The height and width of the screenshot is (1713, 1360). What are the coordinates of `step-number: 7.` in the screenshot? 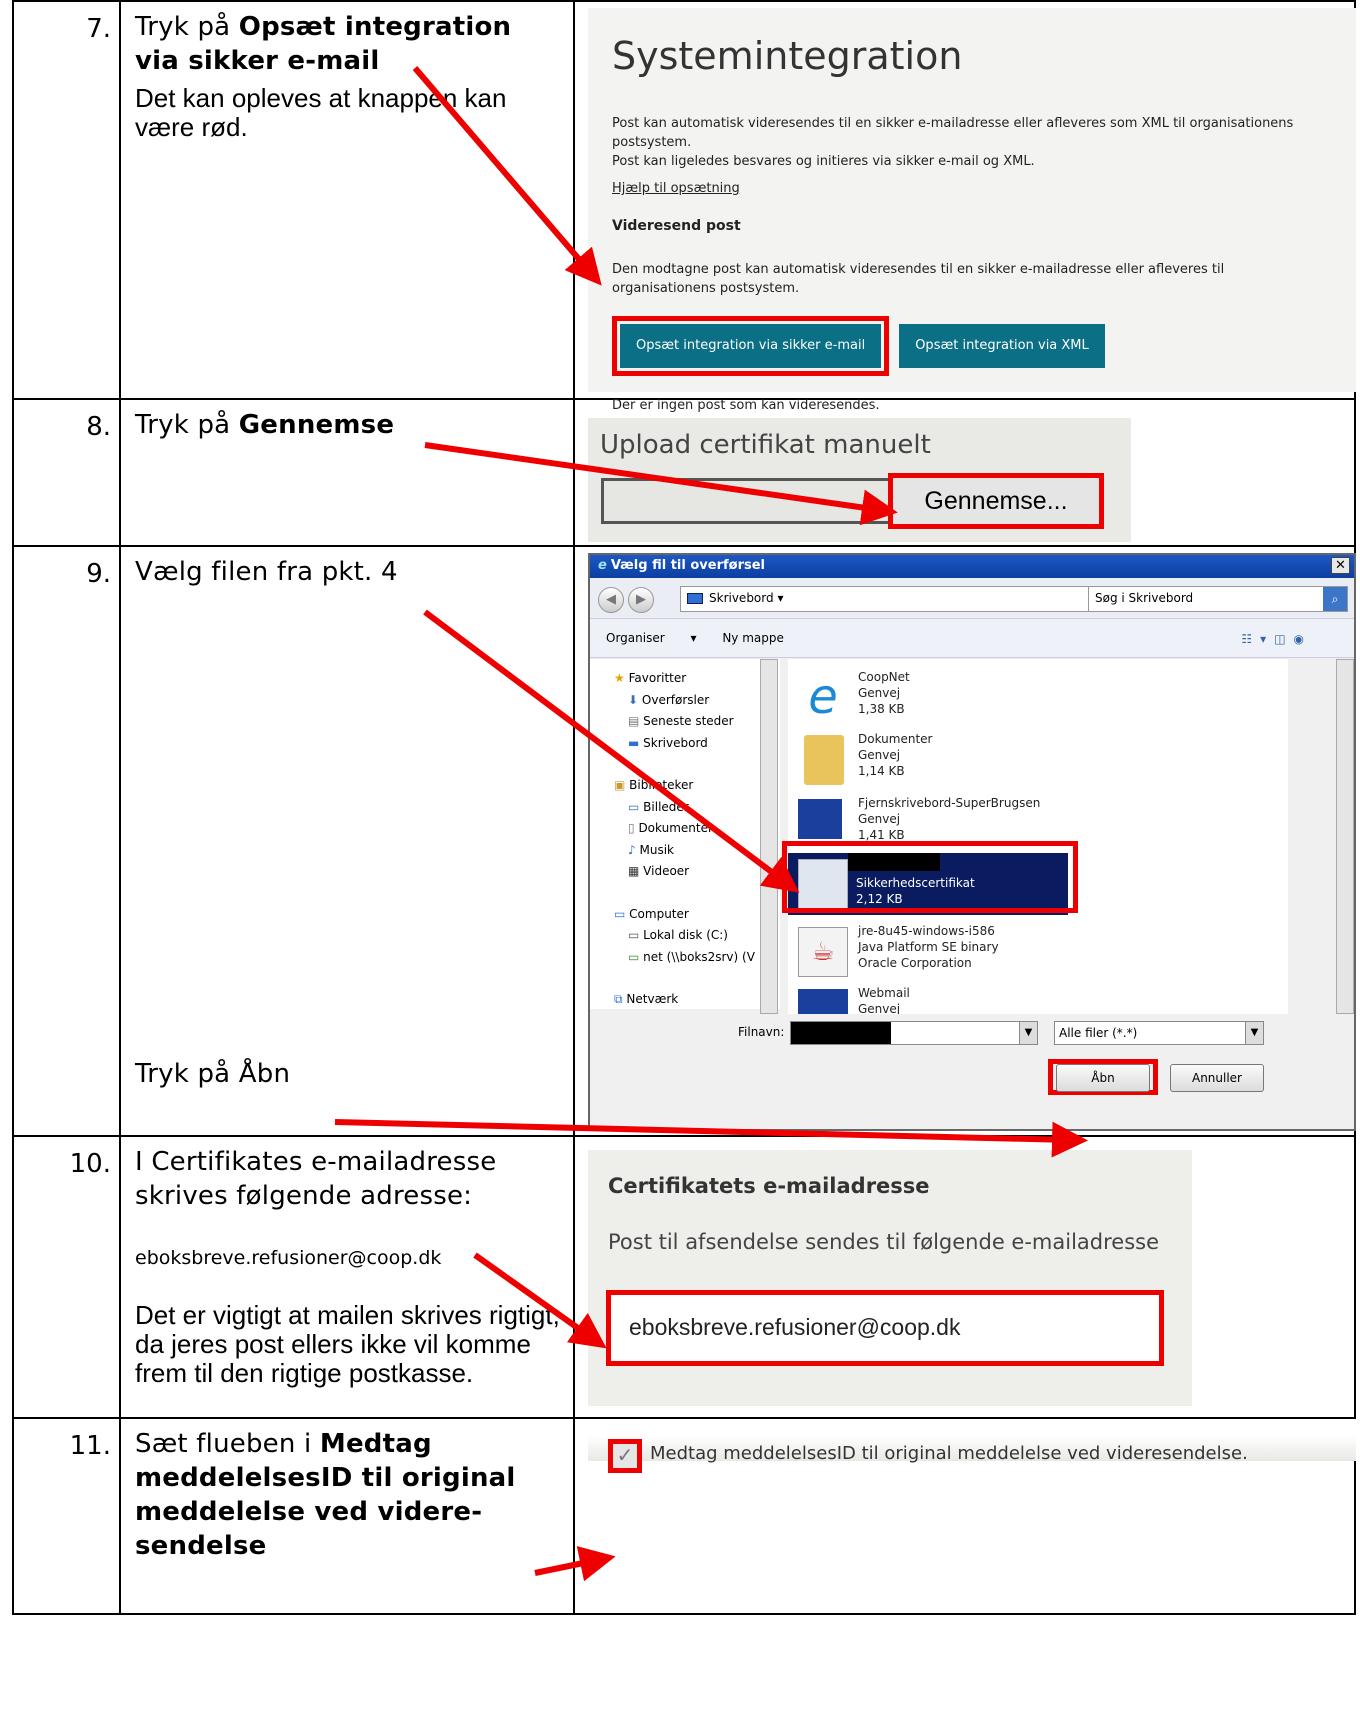 It's located at (66, 200).